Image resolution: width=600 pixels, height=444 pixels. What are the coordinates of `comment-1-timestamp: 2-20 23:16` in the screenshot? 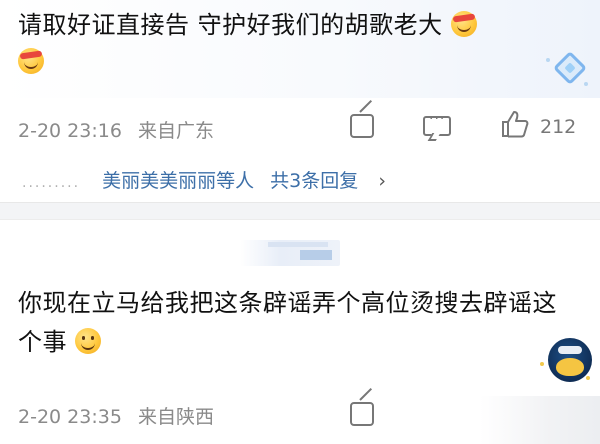 It's located at (70, 131).